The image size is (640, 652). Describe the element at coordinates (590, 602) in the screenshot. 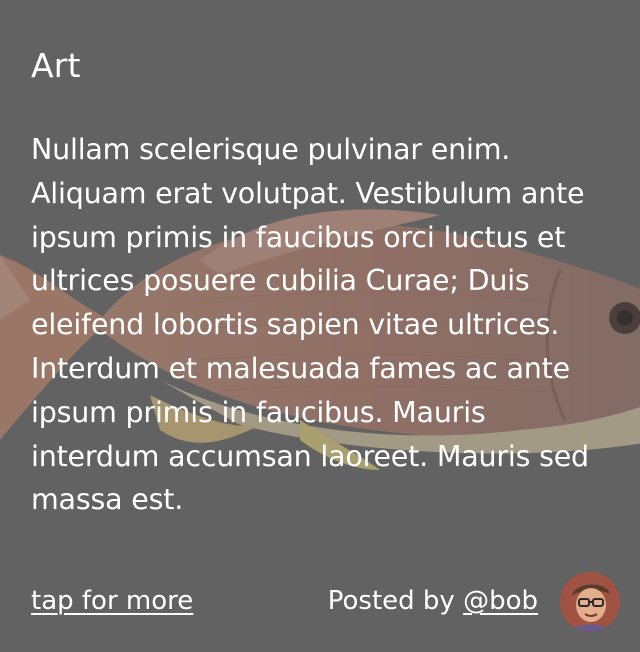

I see `avatar-icon` at that location.